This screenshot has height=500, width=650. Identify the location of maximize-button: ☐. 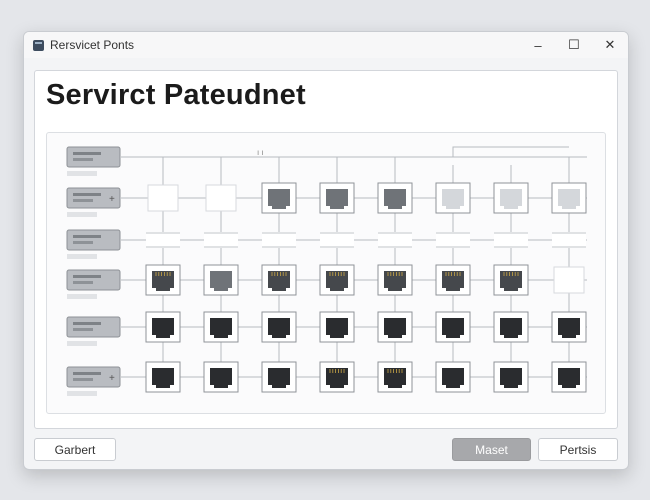
(574, 45).